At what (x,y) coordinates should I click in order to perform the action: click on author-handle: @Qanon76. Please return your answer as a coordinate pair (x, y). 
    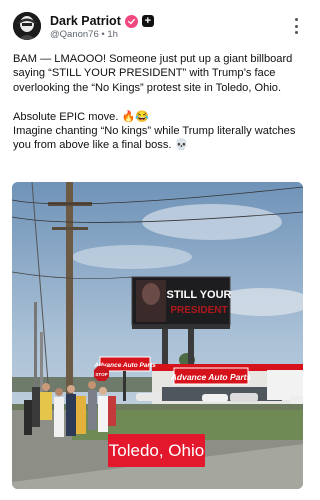
    Looking at the image, I should click on (74, 34).